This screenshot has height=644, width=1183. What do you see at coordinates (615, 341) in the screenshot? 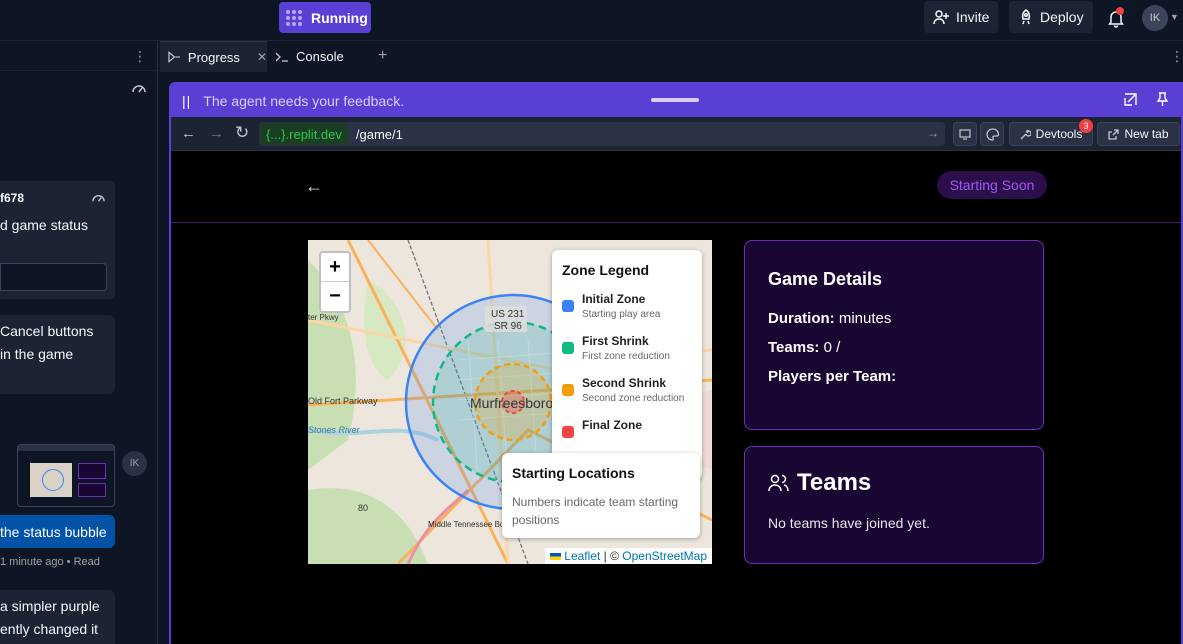
I see `legend-name: First Shrink` at bounding box center [615, 341].